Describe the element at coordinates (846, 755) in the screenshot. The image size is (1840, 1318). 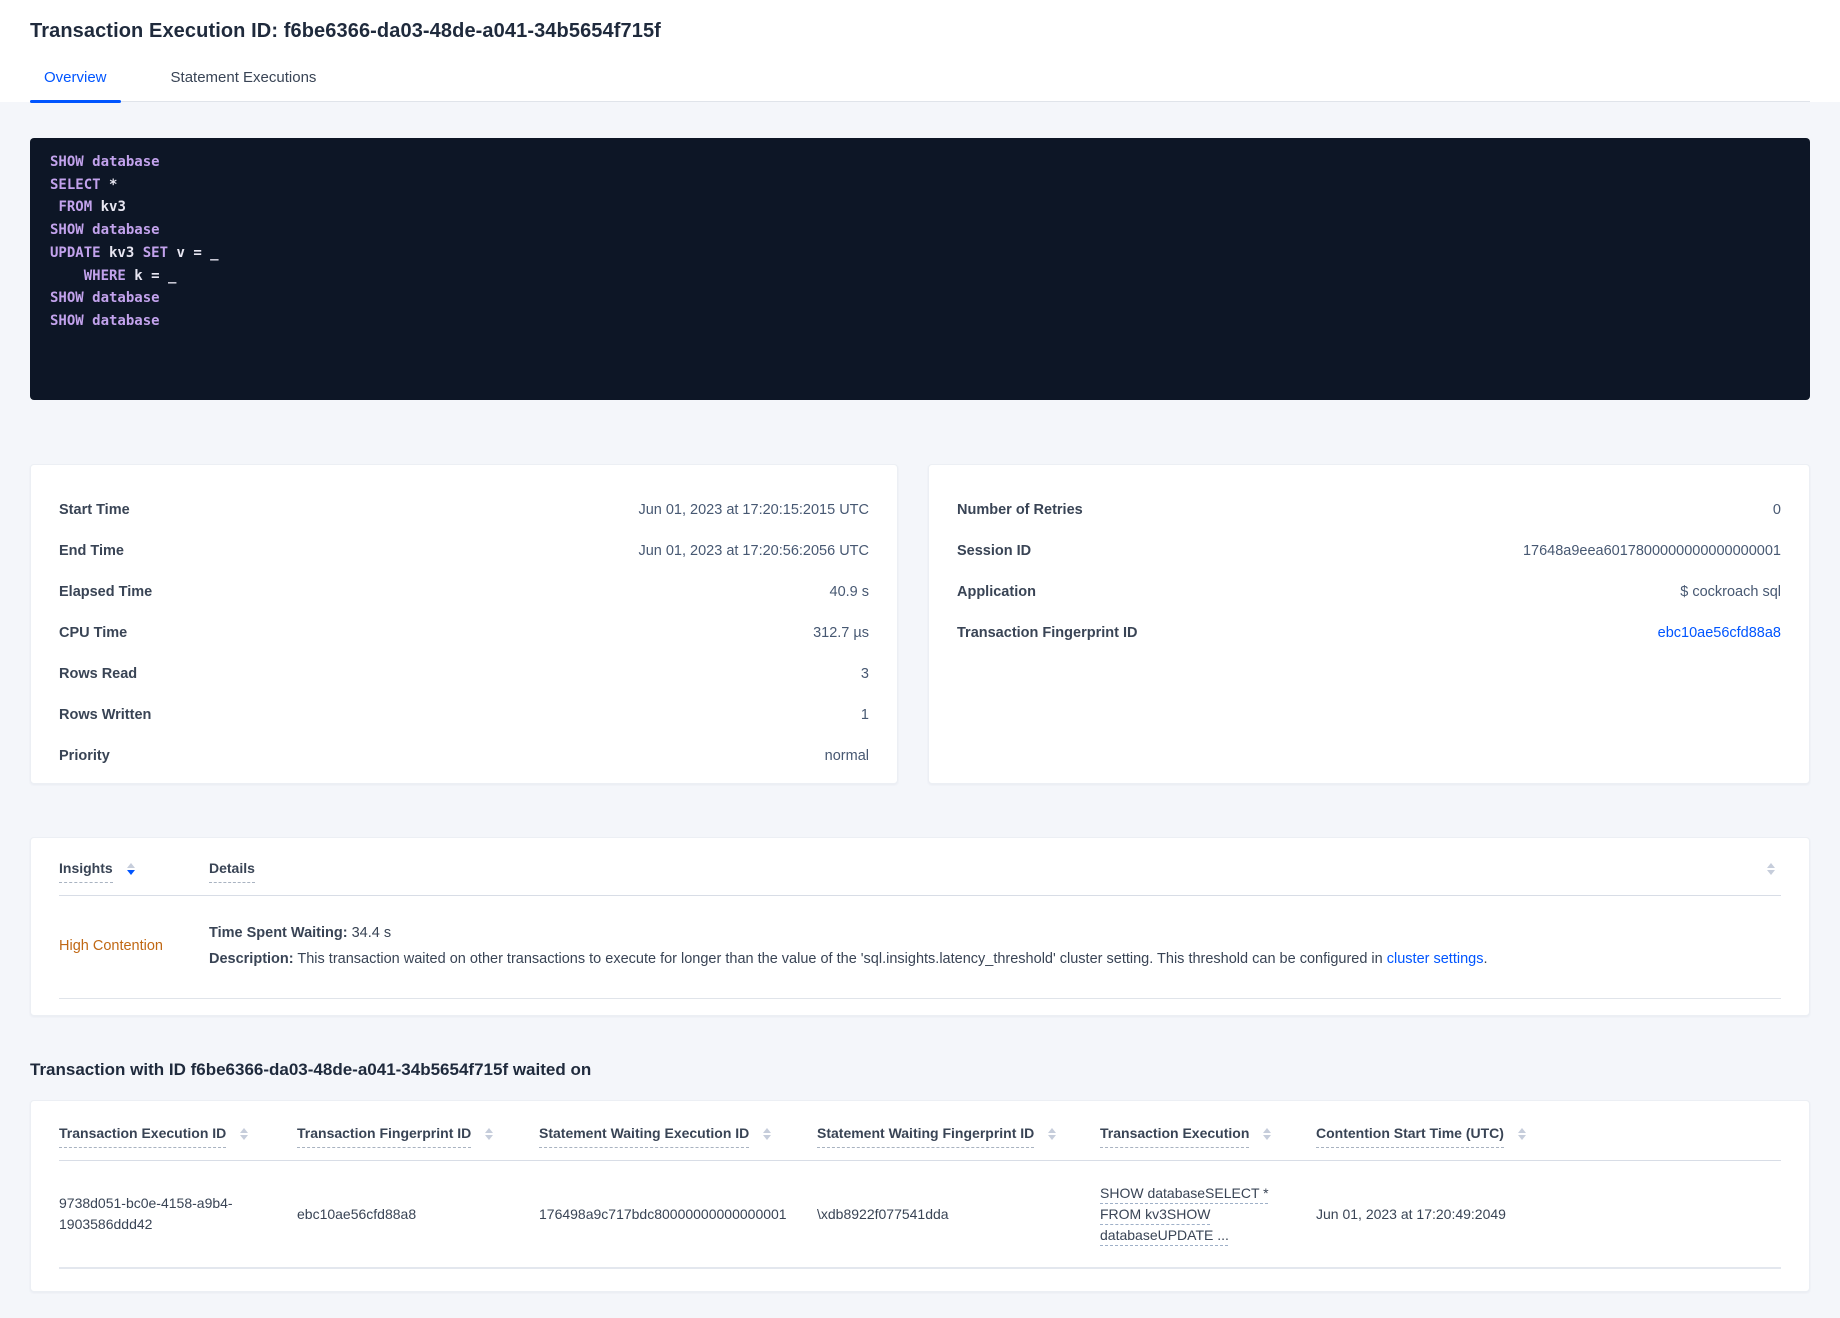
I see `summary-value: normal` at that location.